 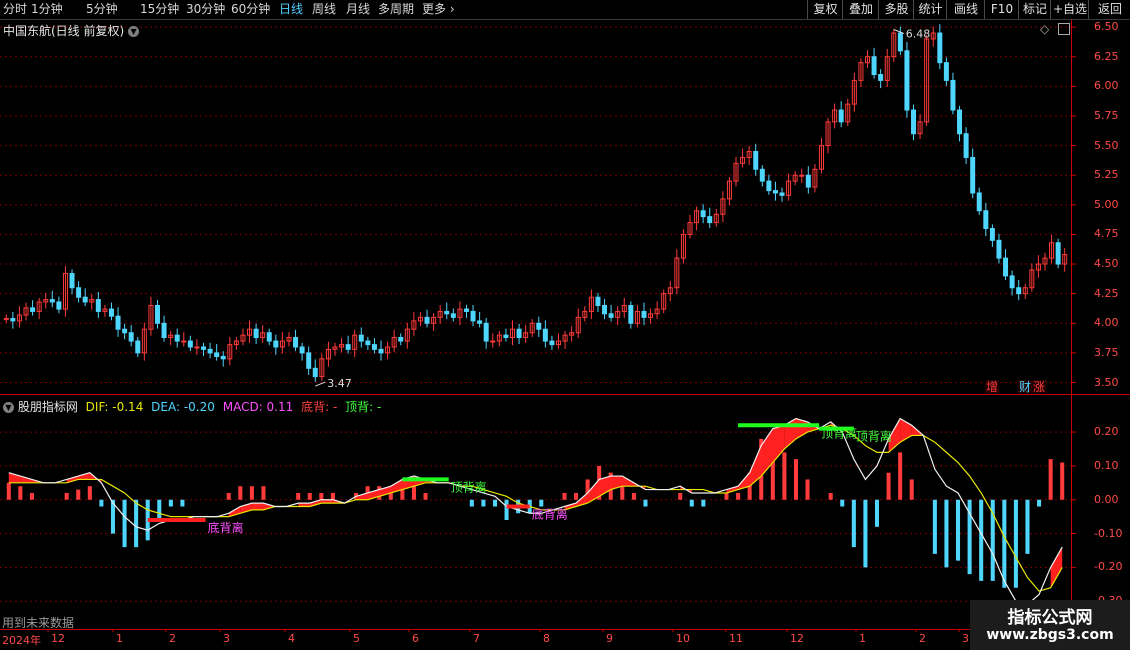 I want to click on price-tick-label: 4.75, so click(x=1106, y=234).